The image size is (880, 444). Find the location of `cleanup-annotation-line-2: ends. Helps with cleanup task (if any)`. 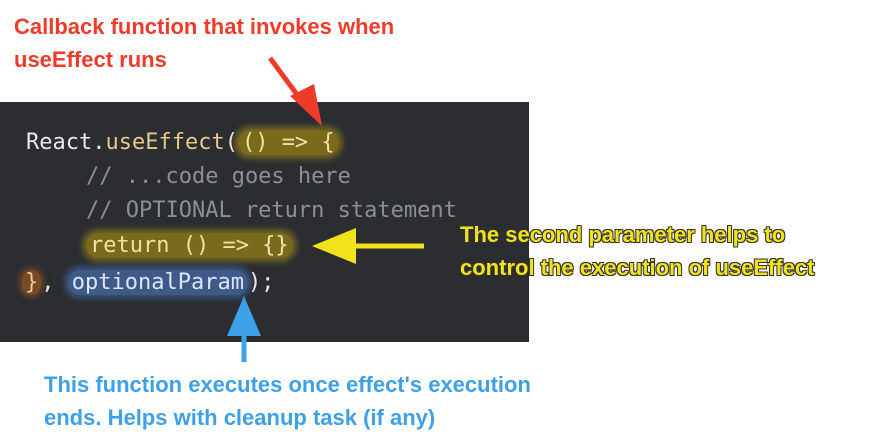

cleanup-annotation-line-2: ends. Helps with cleanup task (if any) is located at coordinates (240, 417).